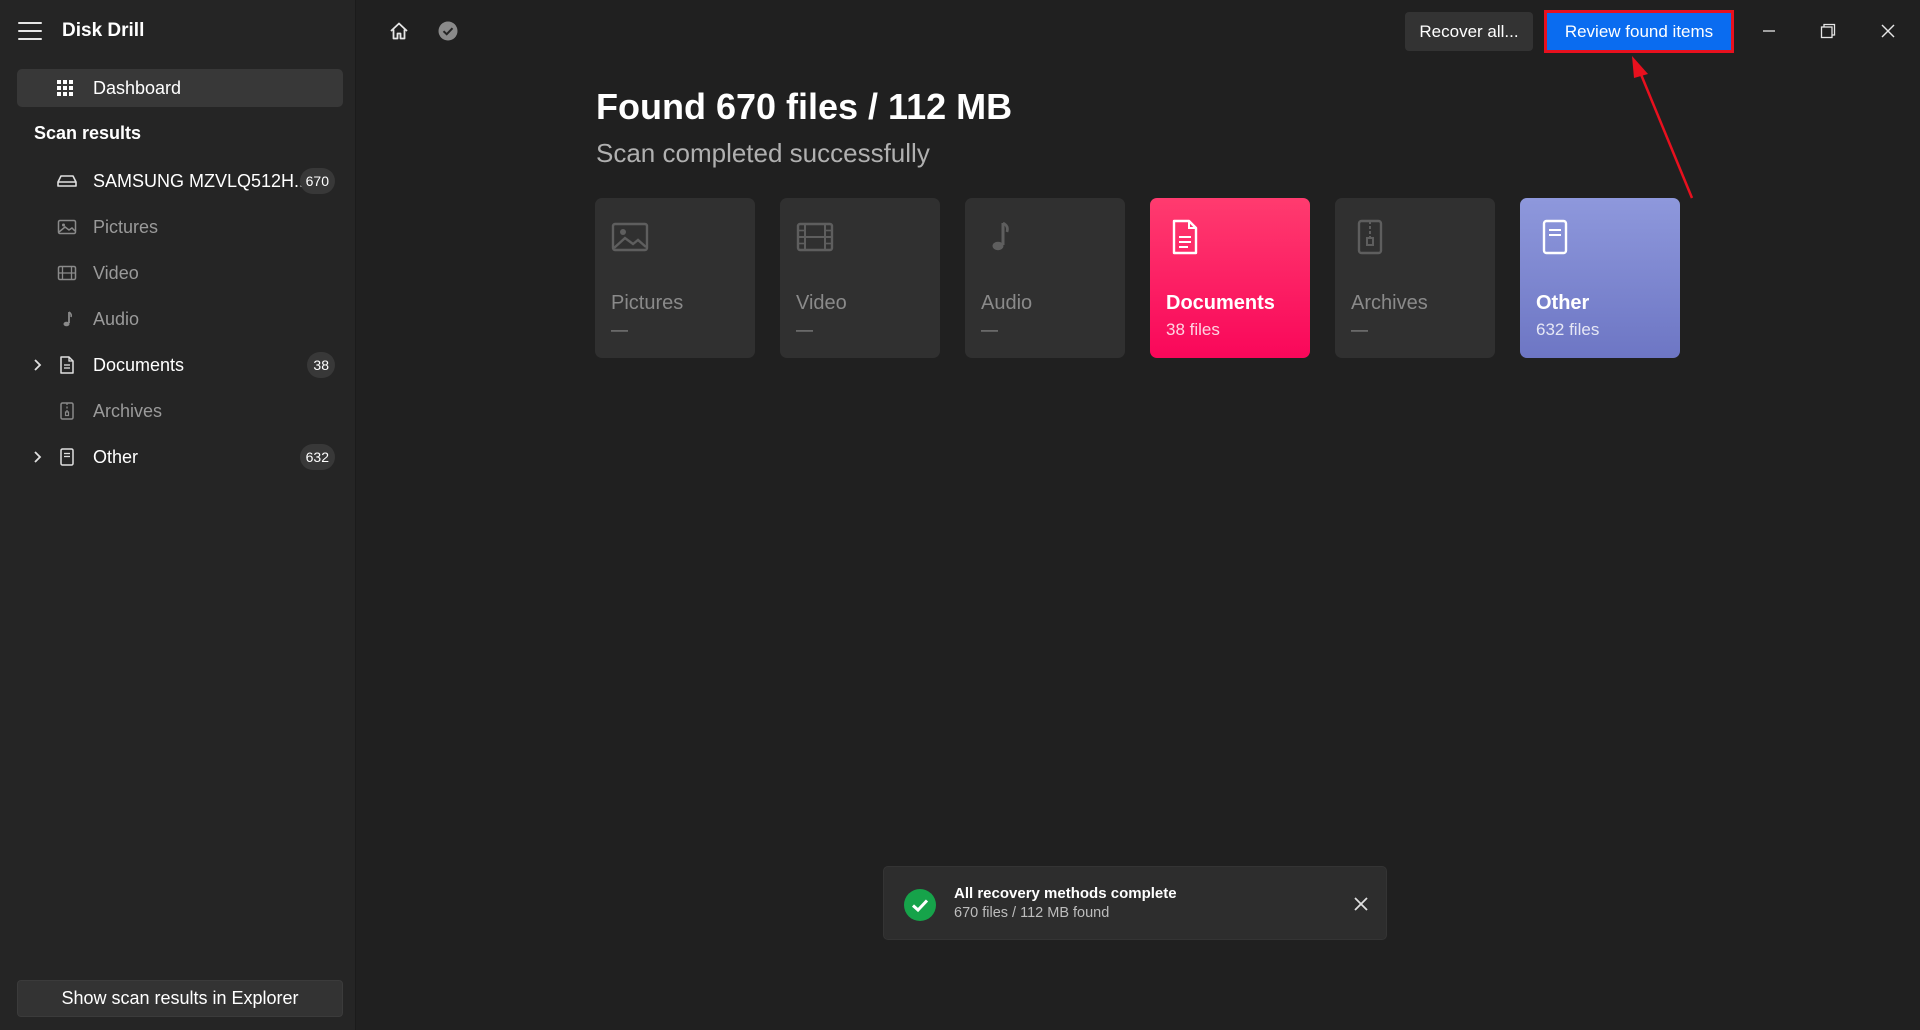 This screenshot has height=1030, width=1920. What do you see at coordinates (139, 365) in the screenshot?
I see `sidebar-item-label: Documents` at bounding box center [139, 365].